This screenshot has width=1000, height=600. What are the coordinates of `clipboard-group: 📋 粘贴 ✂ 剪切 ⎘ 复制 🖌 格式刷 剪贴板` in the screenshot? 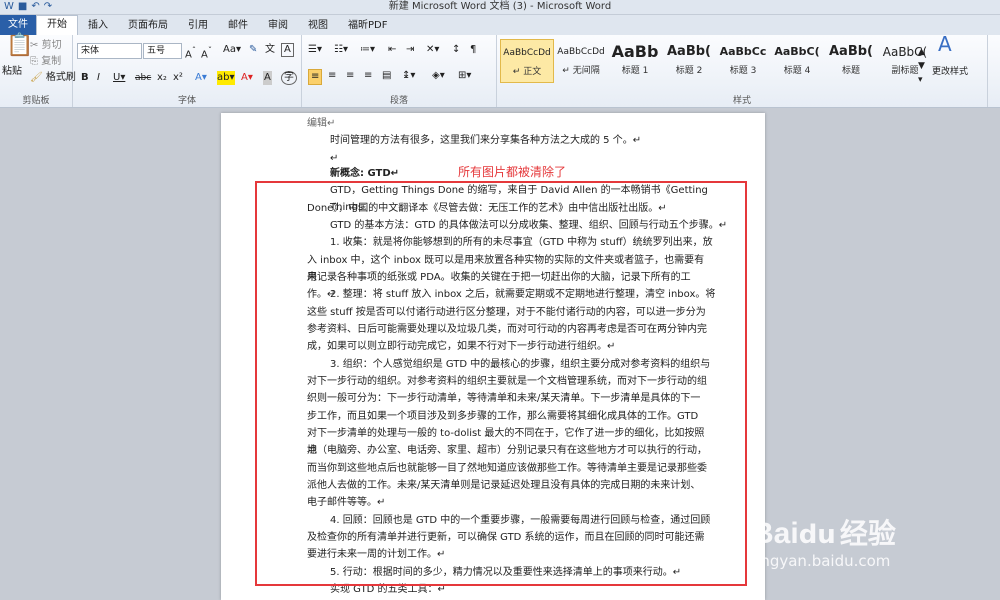 It's located at (38, 71).